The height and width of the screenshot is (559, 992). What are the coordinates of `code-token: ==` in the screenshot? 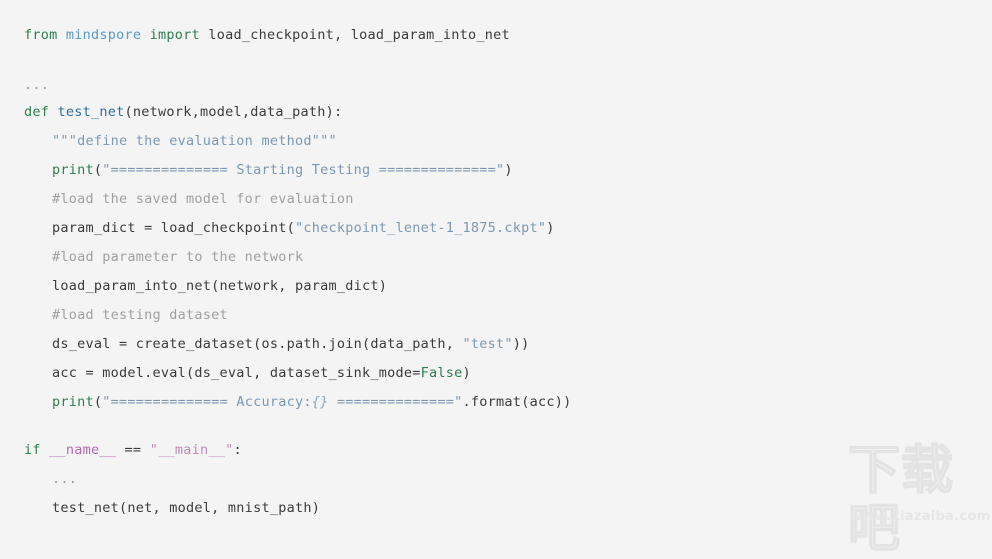 It's located at (133, 450).